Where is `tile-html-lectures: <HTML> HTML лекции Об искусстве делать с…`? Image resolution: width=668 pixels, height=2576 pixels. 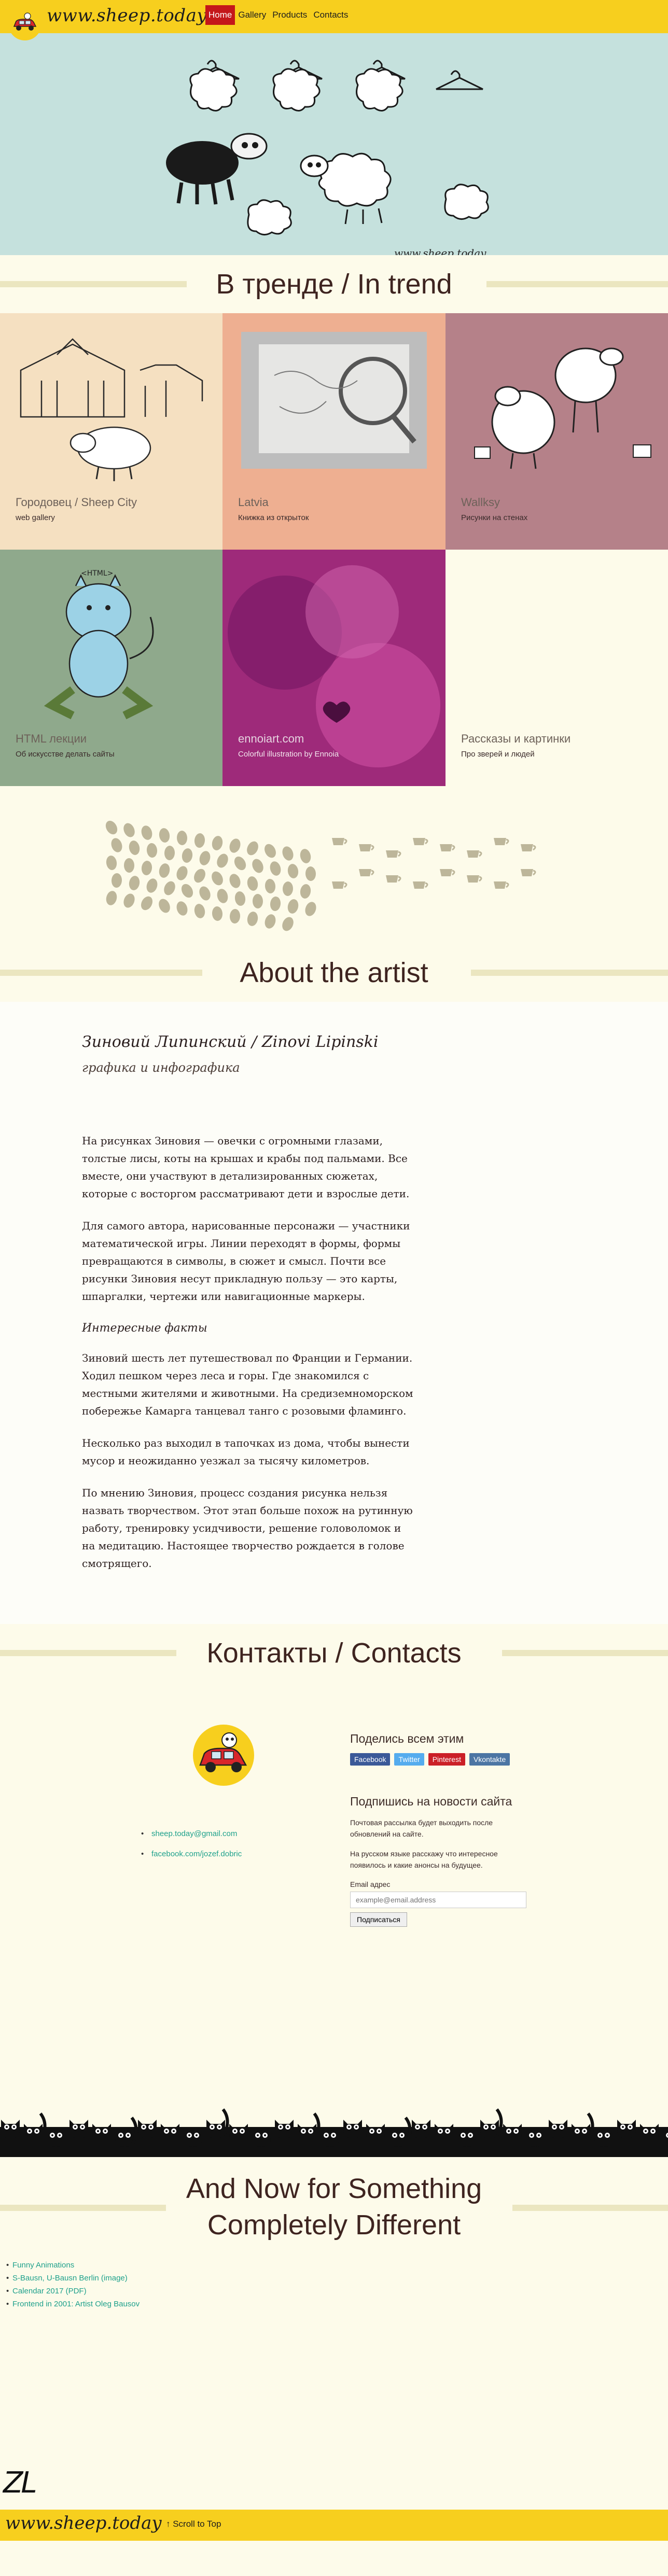 tile-html-lectures: <HTML> HTML лекции Об искусстве делать с… is located at coordinates (111, 668).